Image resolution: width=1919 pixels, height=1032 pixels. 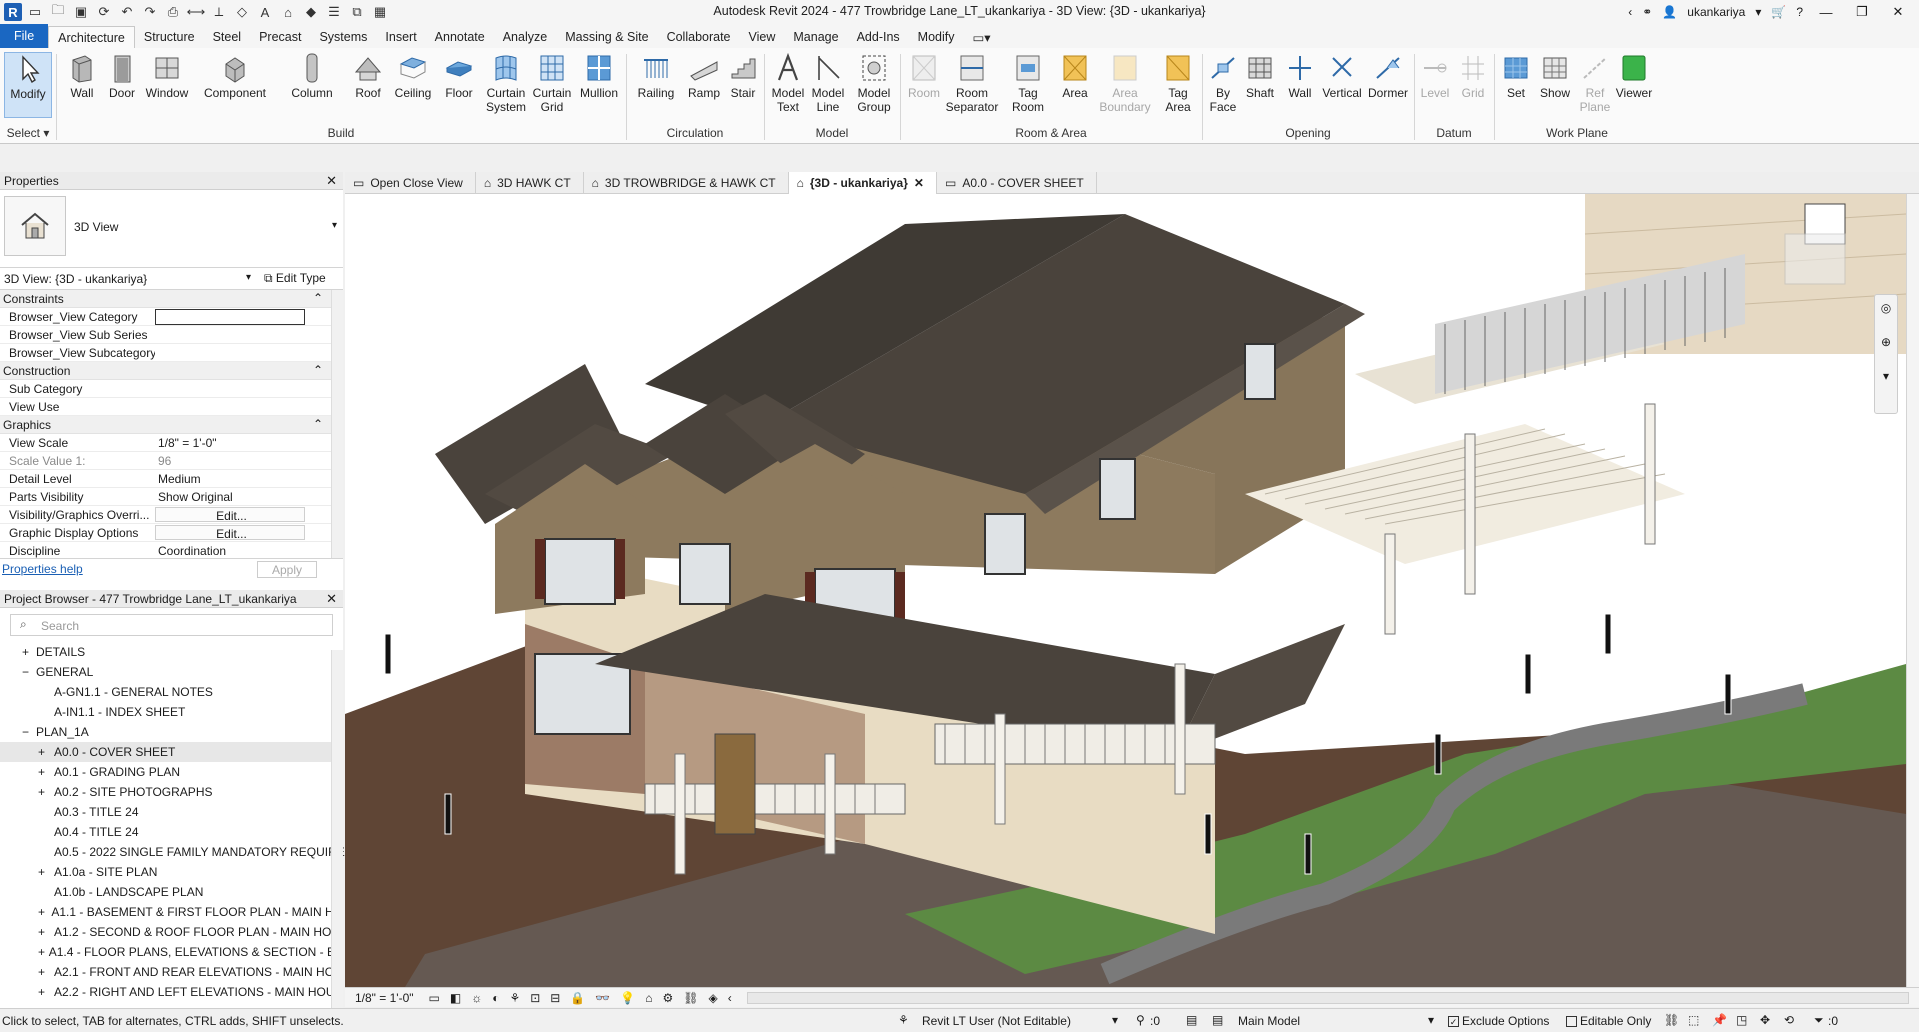 What do you see at coordinates (1608, 1021) in the screenshot?
I see `editable-only-toggle: Editable Only` at bounding box center [1608, 1021].